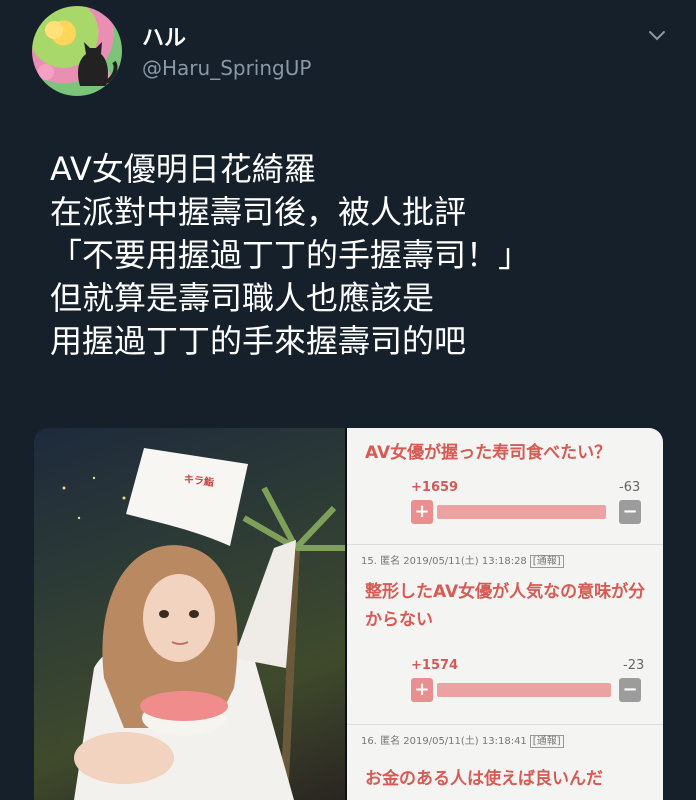  Describe the element at coordinates (435, 665) in the screenshot. I see `plus-count: +1574` at that location.